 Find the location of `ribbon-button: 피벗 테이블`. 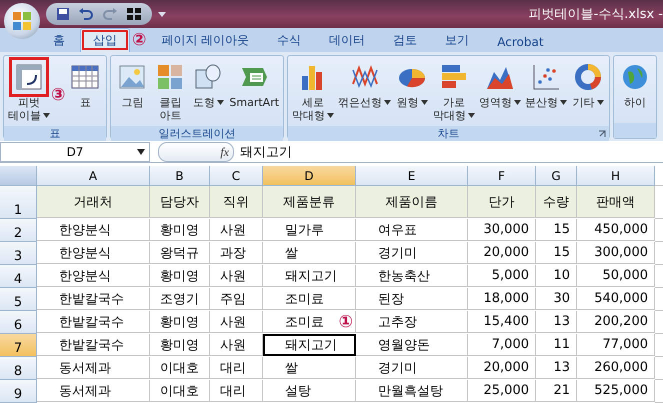

ribbon-button: 피벗 테이블 is located at coordinates (29, 91).